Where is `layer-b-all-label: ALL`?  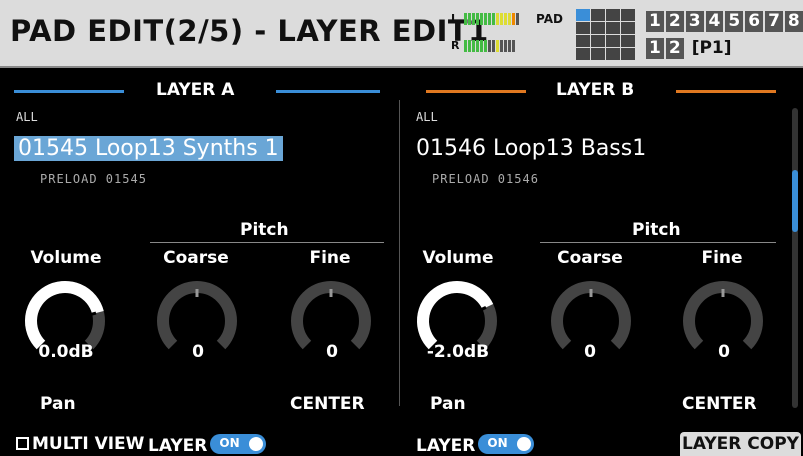
layer-b-all-label: ALL is located at coordinates (427, 117).